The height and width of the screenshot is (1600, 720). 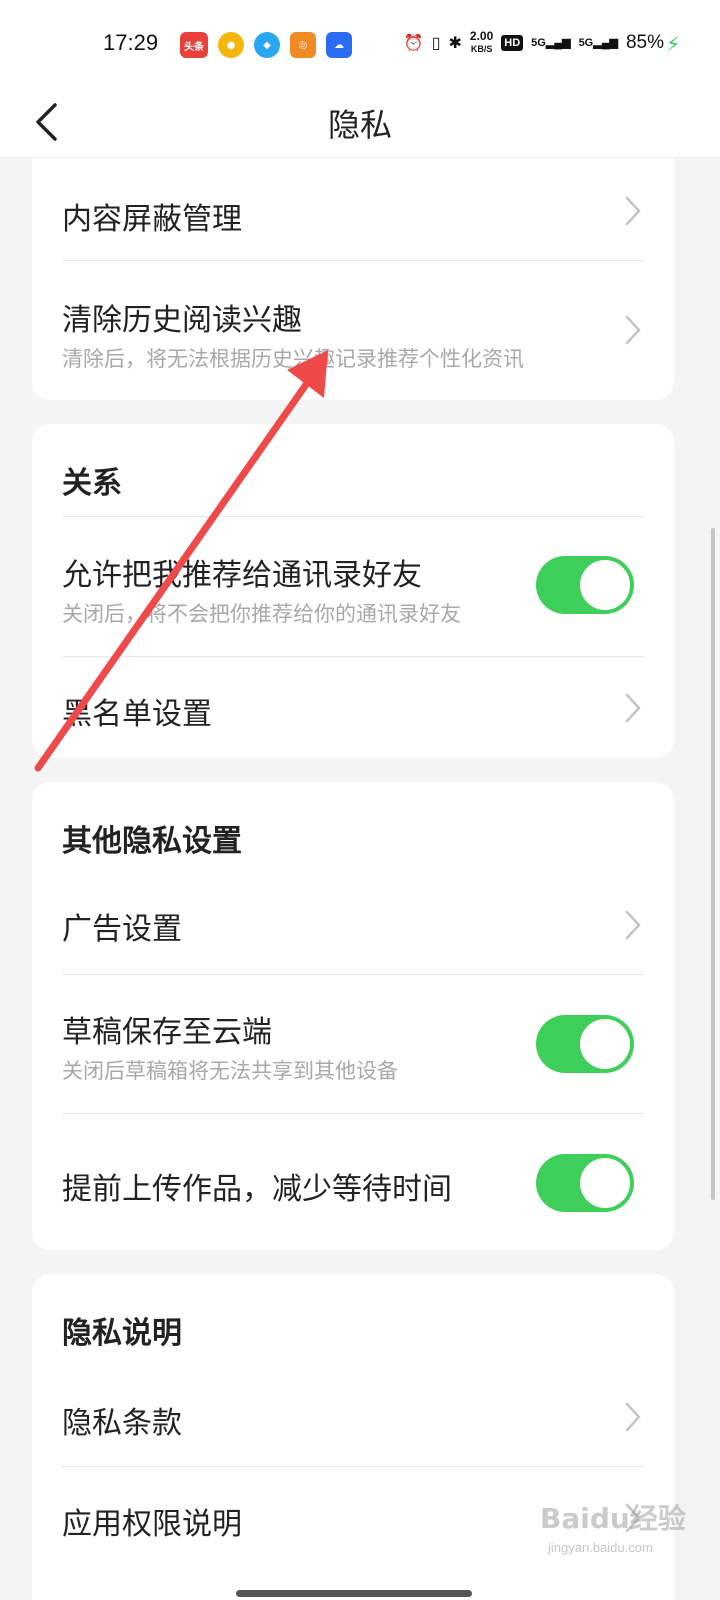 What do you see at coordinates (231, 45) in the screenshot?
I see `weibo-icon: ●` at bounding box center [231, 45].